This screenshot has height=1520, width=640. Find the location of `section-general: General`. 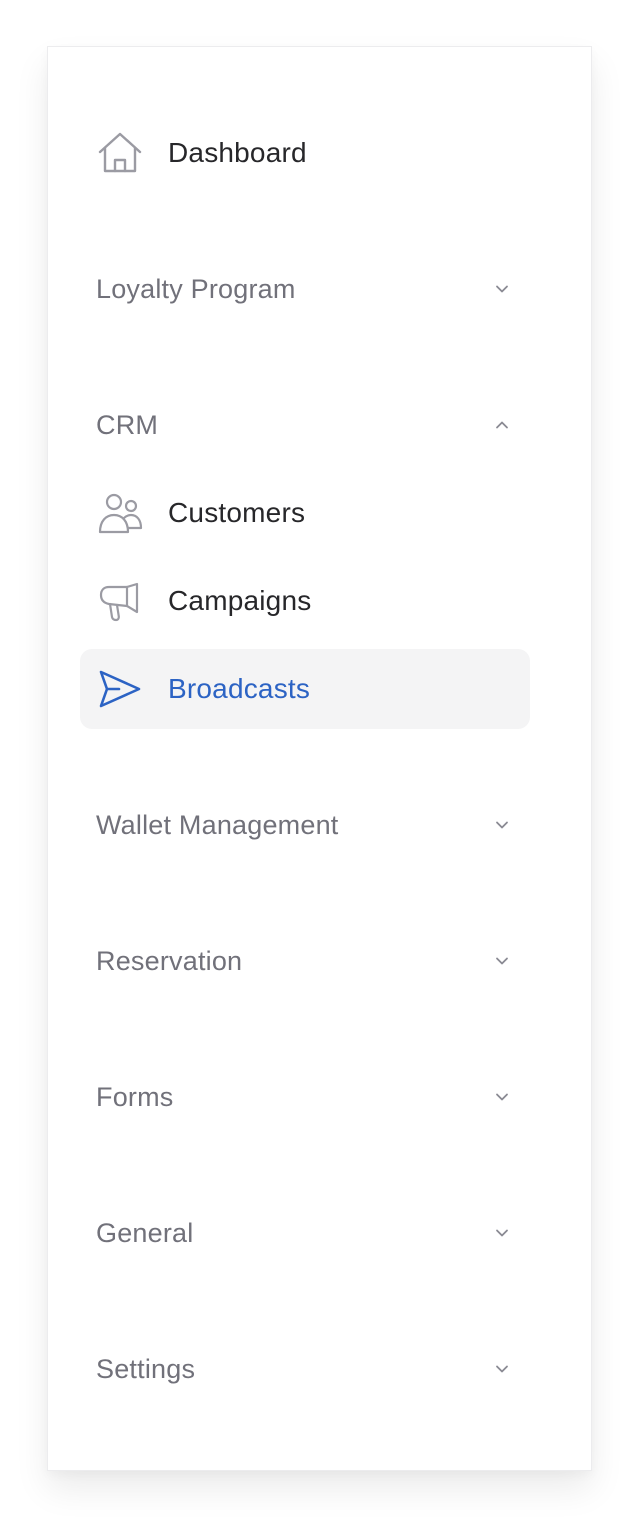

section-general: General is located at coordinates (305, 1233).